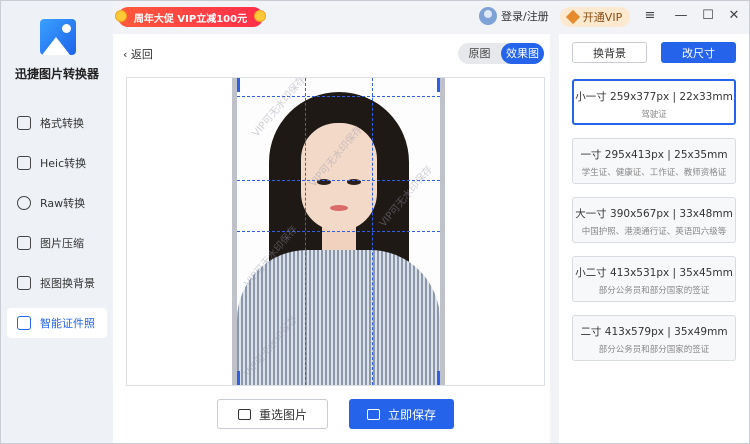  What do you see at coordinates (58, 37) in the screenshot?
I see `app-logo-icon` at bounding box center [58, 37].